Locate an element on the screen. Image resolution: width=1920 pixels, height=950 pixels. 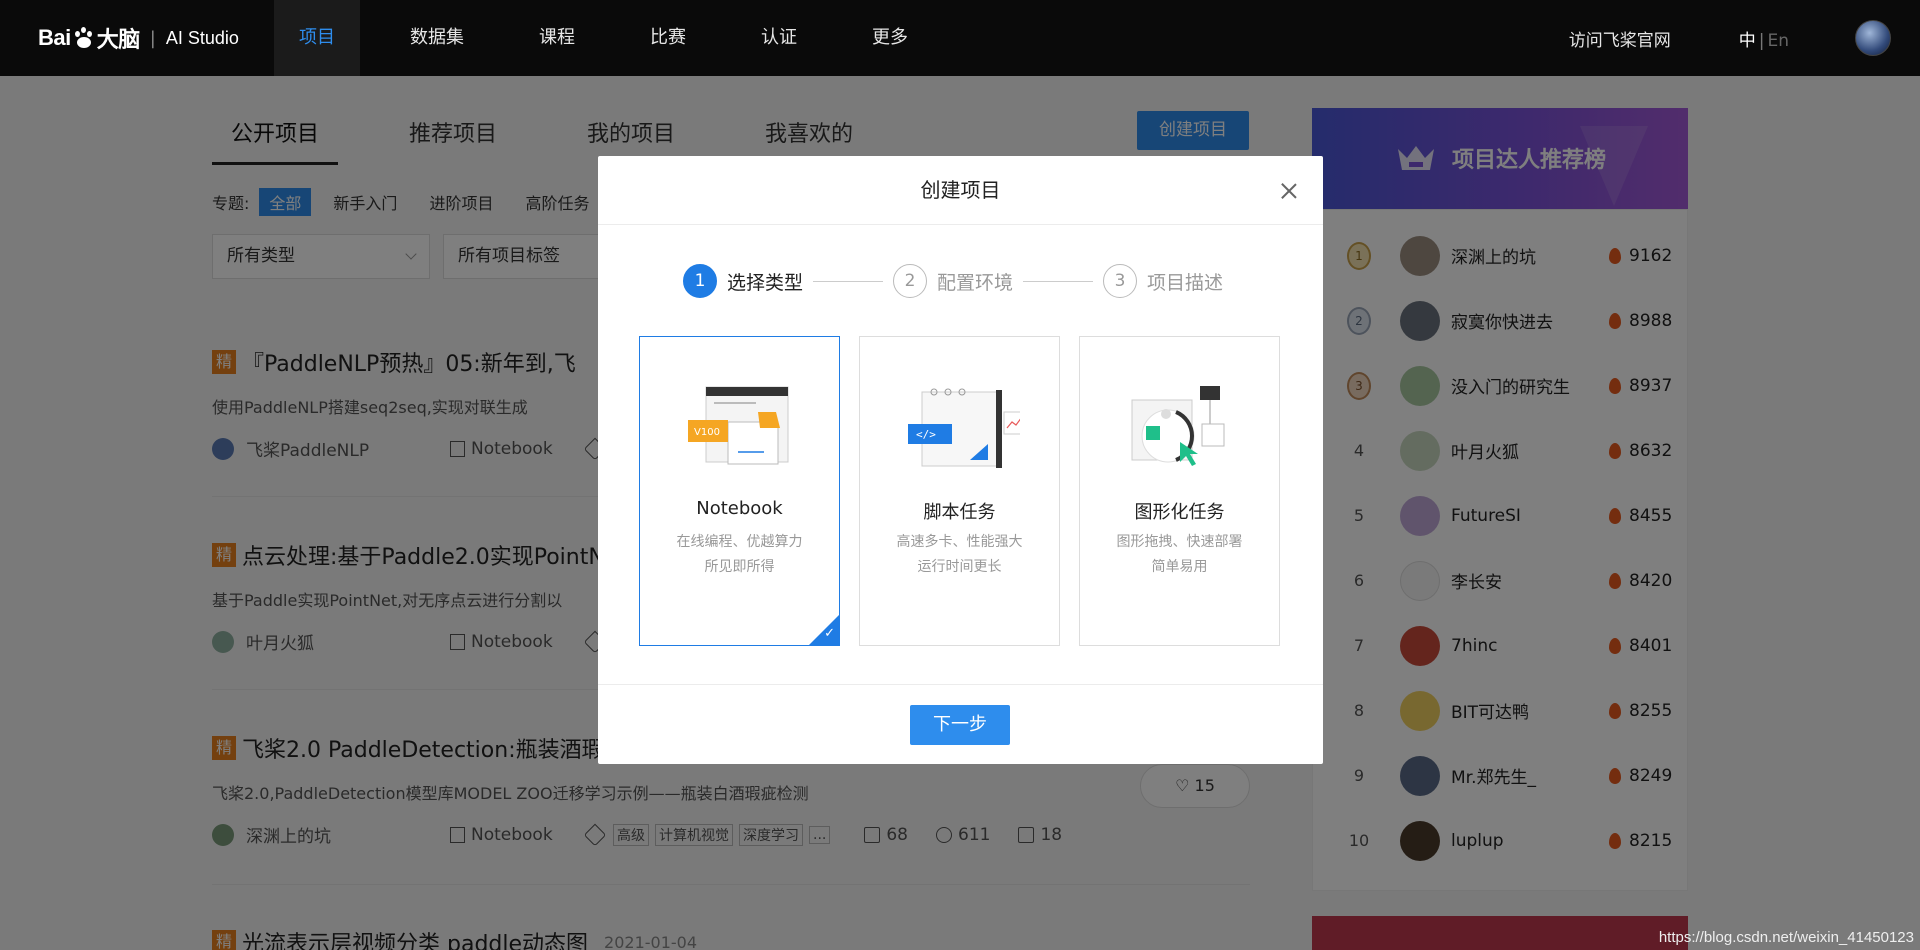
notebook-illustration-icon: V100 is located at coordinates (738, 425).